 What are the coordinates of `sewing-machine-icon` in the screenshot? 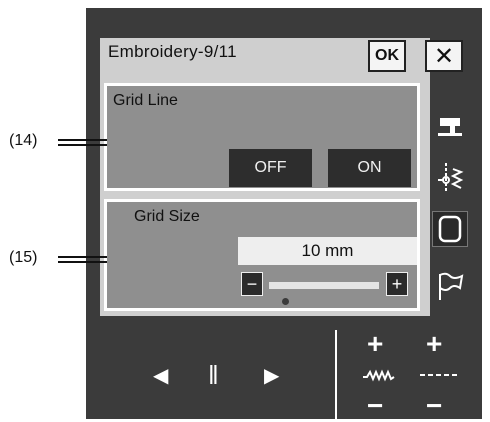 It's located at (450, 126).